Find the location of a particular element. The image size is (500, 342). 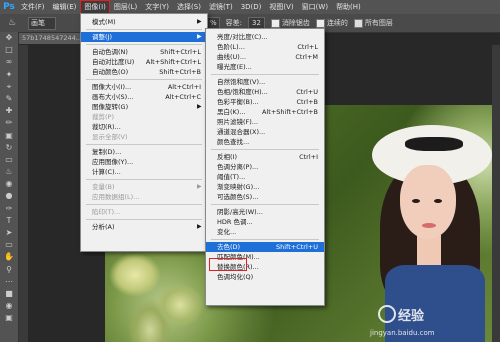

path-select-tool-icon: ➤ is located at coordinates (9, 233).